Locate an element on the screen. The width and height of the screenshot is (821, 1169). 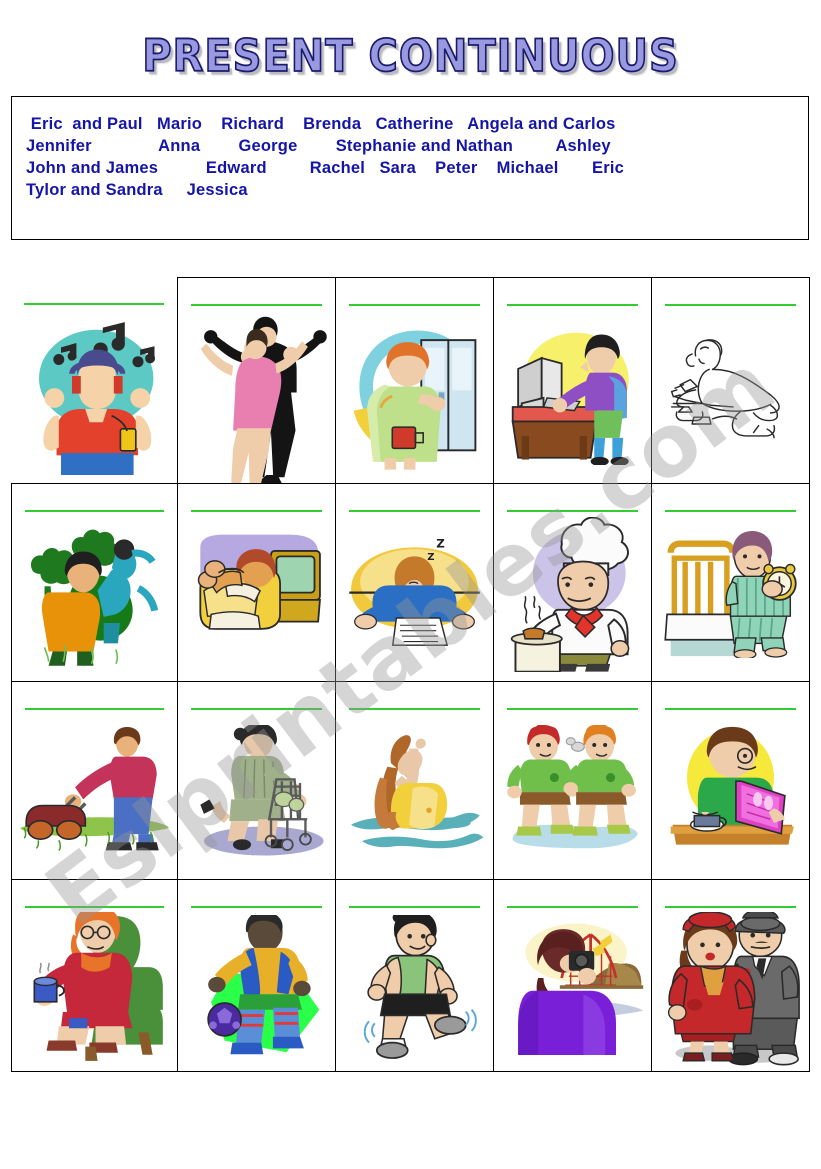
grid-cell-waking-up-alarm-clock is located at coordinates (731, 583).